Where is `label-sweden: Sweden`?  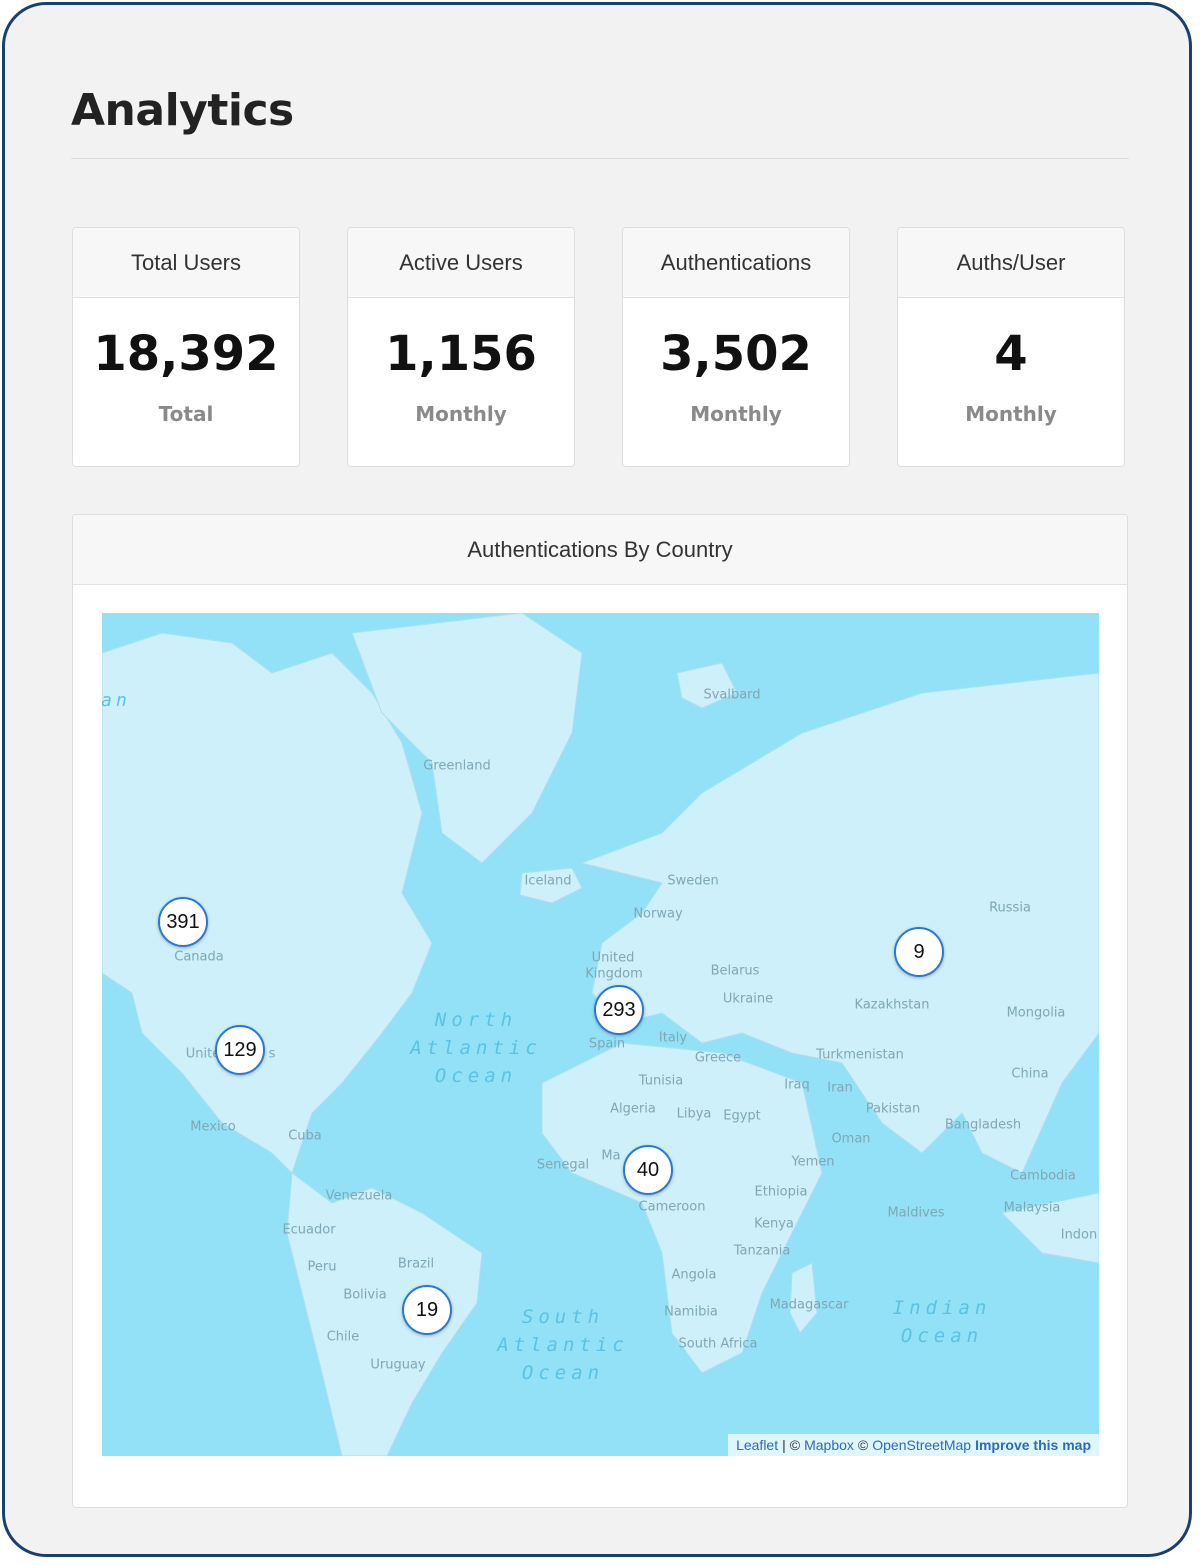 label-sweden: Sweden is located at coordinates (693, 881).